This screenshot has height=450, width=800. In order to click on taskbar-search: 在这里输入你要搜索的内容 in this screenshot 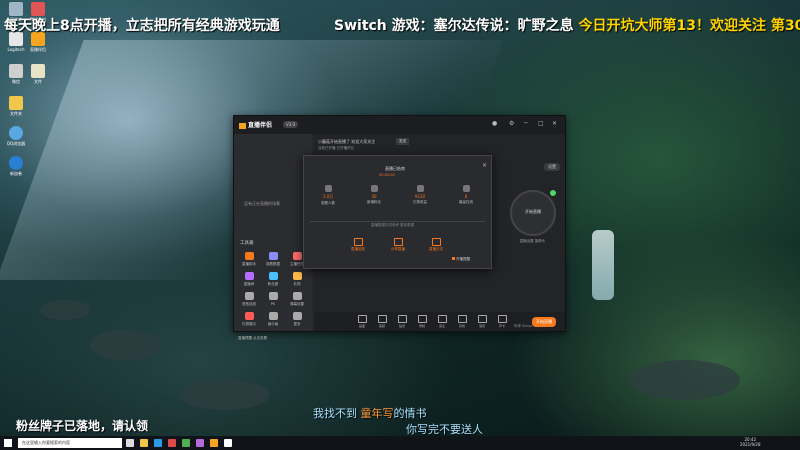, I will do `click(70, 443)`.